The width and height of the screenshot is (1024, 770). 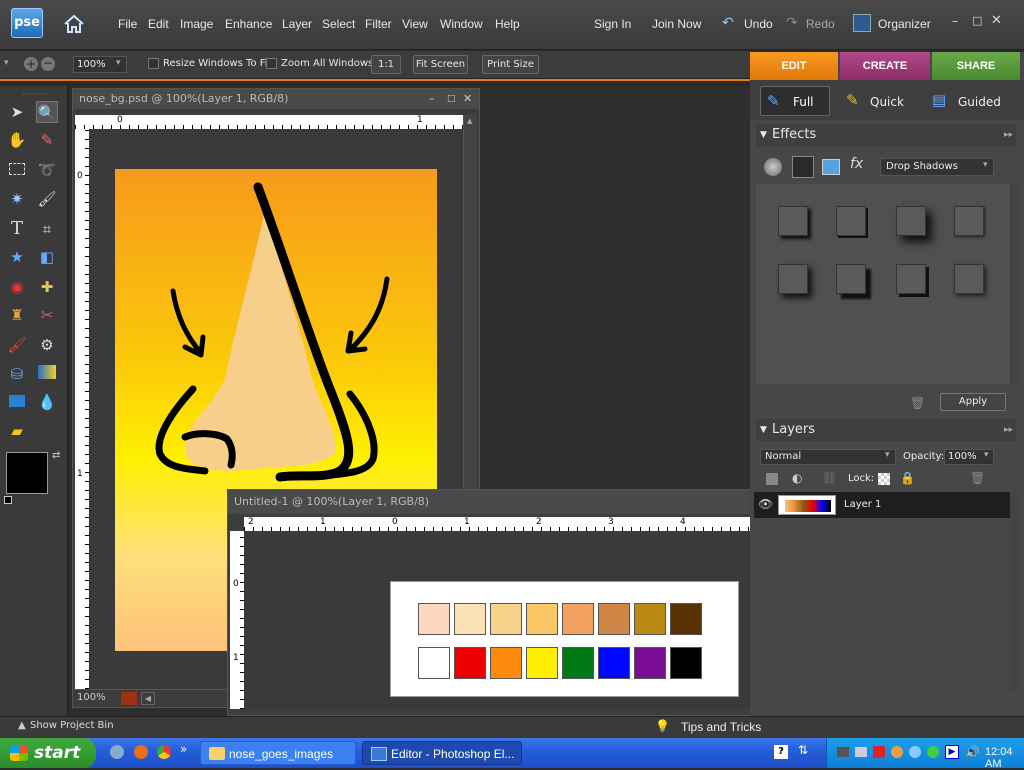 I want to click on hand-tool-icon: ✋, so click(x=17, y=140).